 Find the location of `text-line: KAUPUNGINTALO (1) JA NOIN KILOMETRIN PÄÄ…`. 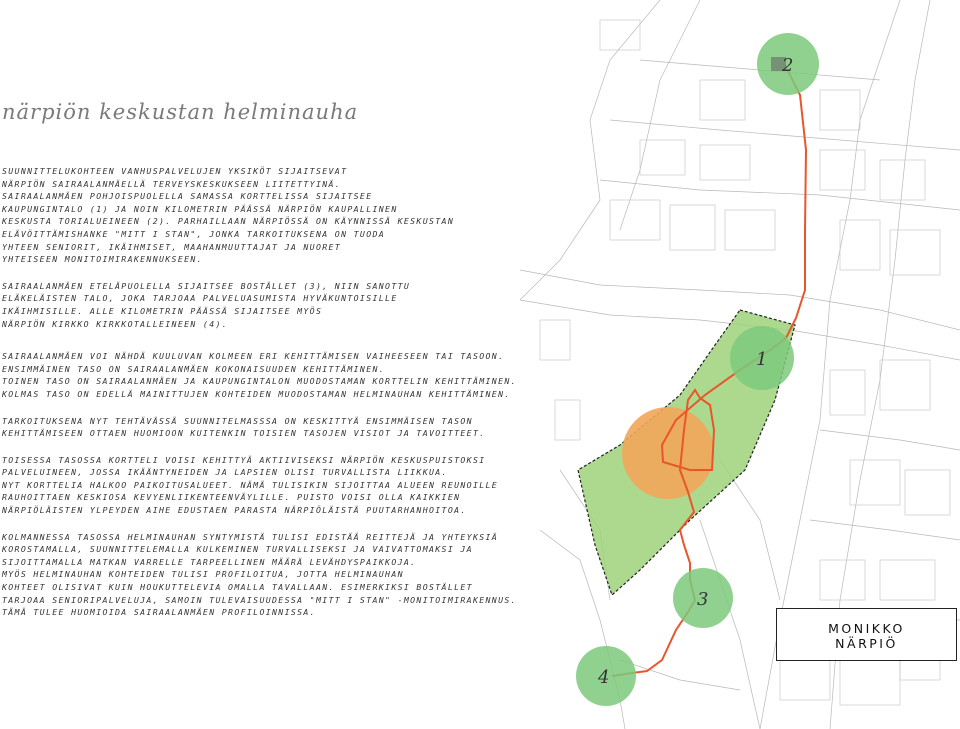

text-line: KAUPUNGINTALO (1) JA NOIN KILOMETRIN PÄÄ… is located at coordinates (200, 208).